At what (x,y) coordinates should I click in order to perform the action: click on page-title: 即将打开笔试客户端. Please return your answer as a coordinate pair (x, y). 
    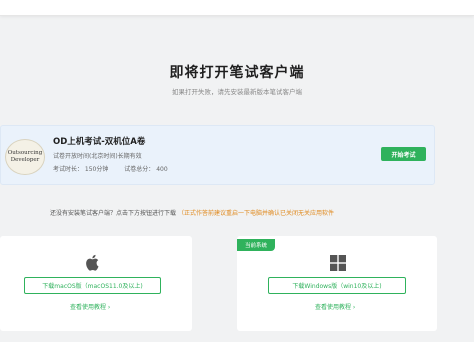
    Looking at the image, I should click on (237, 73).